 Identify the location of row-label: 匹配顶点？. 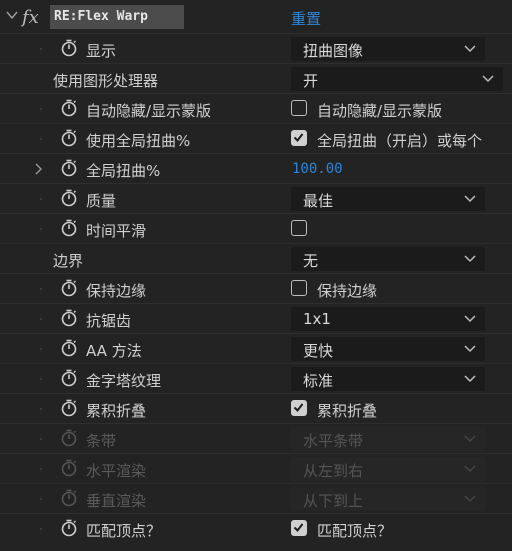
(124, 531).